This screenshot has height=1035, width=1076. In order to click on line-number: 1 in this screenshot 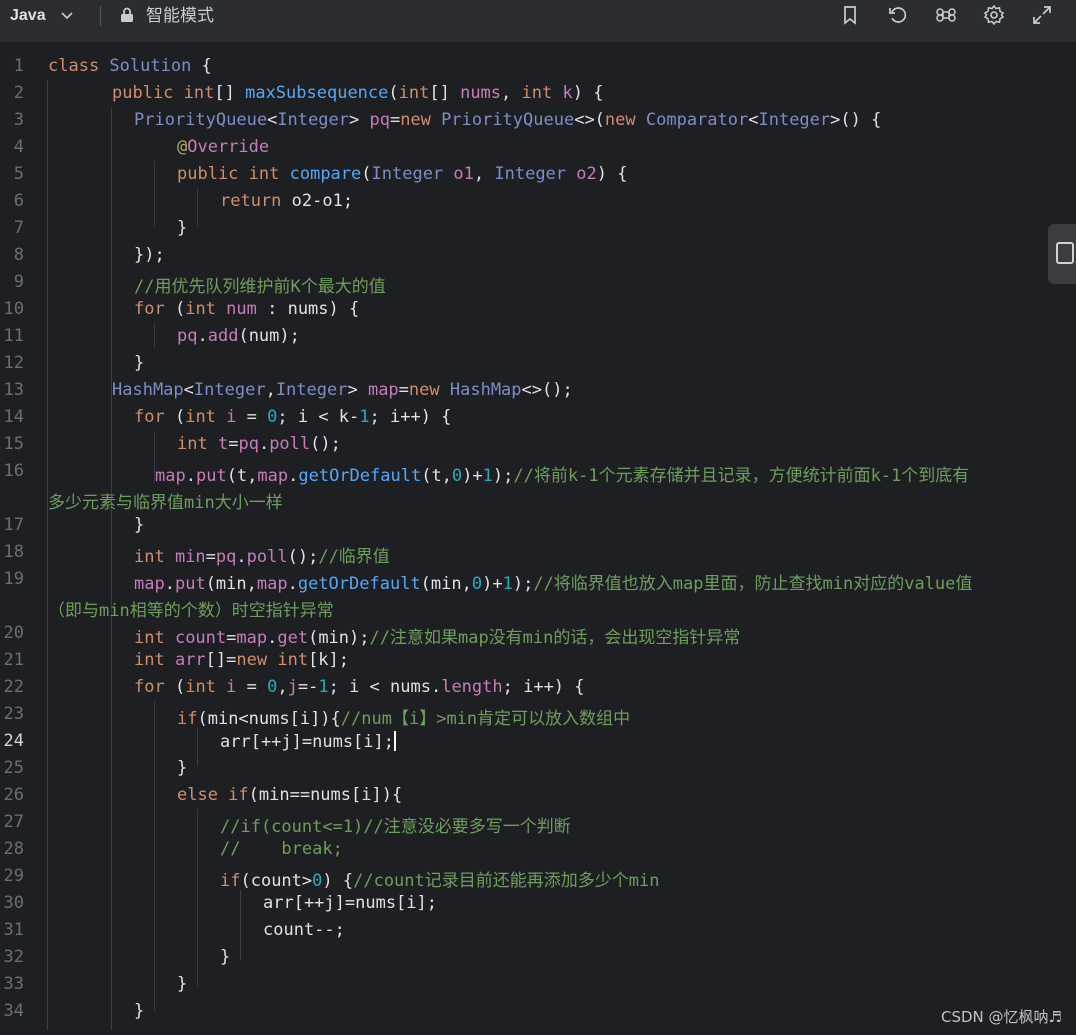, I will do `click(18, 66)`.